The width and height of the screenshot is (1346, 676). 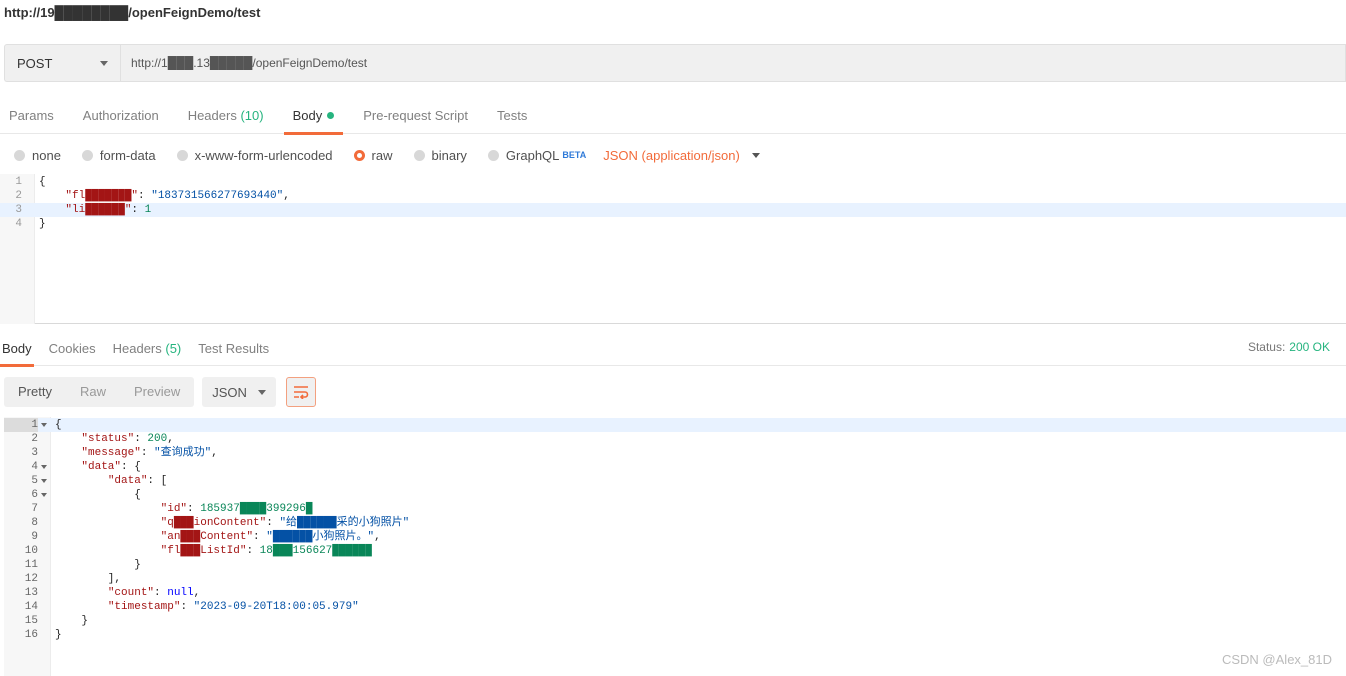 What do you see at coordinates (86, 495) in the screenshot?
I see `response-code-line: 6 {` at bounding box center [86, 495].